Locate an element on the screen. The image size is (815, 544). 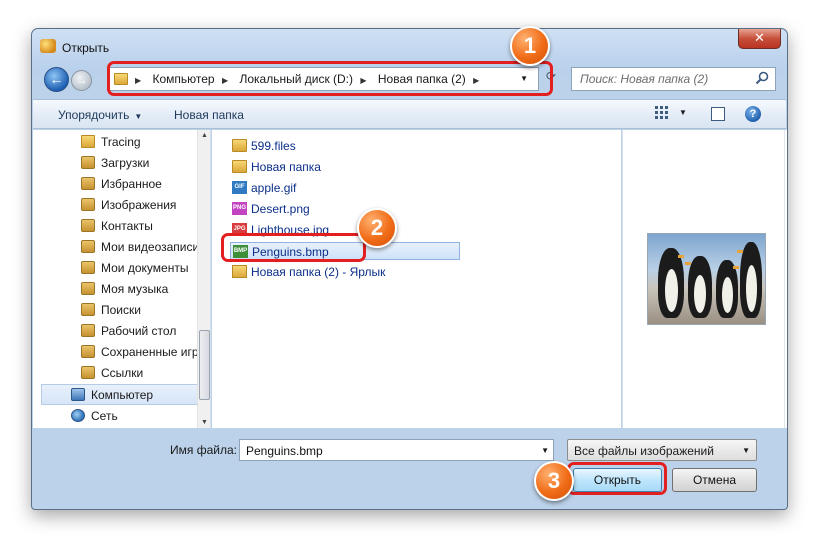
file-name: Новая папка is located at coordinates (286, 167).